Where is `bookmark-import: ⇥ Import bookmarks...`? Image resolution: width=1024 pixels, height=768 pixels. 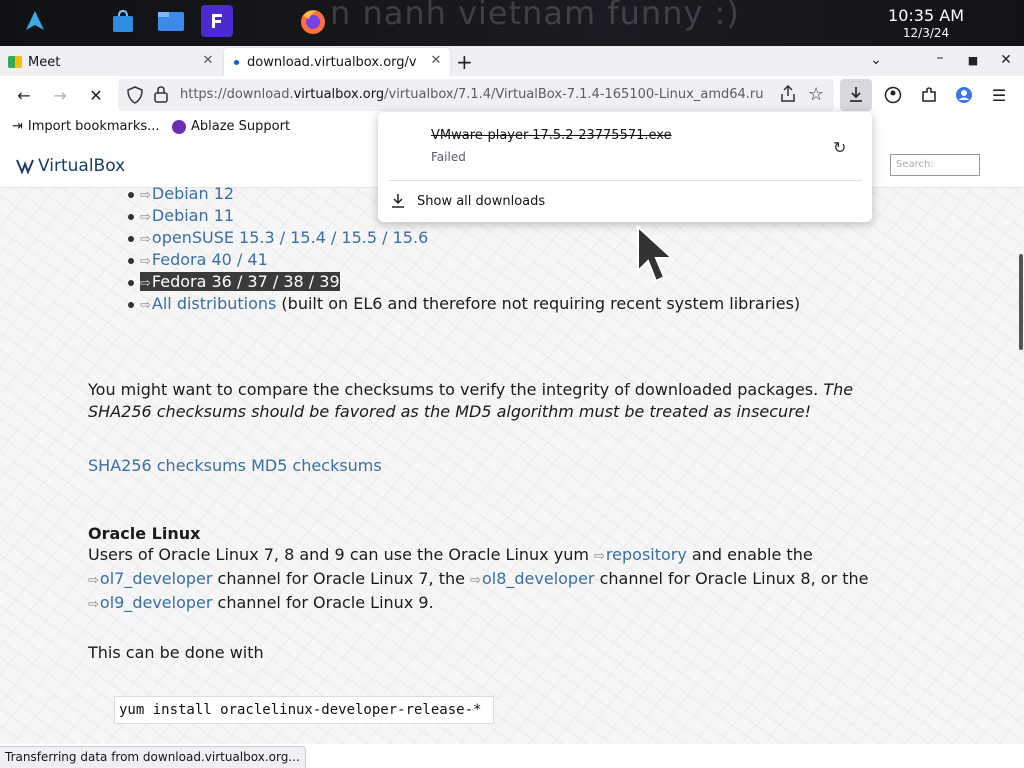
bookmark-import: ⇥ Import bookmarks... is located at coordinates (86, 126).